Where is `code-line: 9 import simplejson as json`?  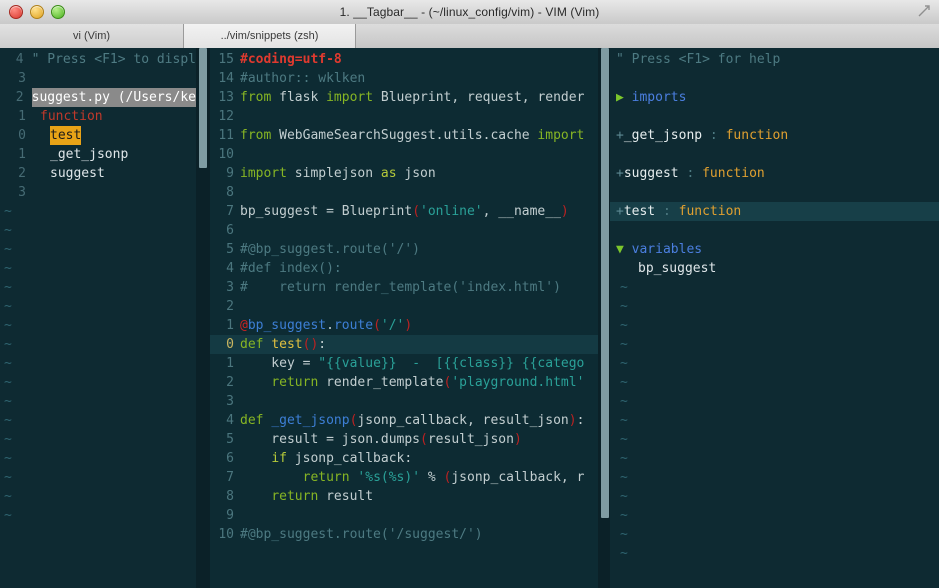
code-line: 9 import simplejson as json is located at coordinates (404, 173).